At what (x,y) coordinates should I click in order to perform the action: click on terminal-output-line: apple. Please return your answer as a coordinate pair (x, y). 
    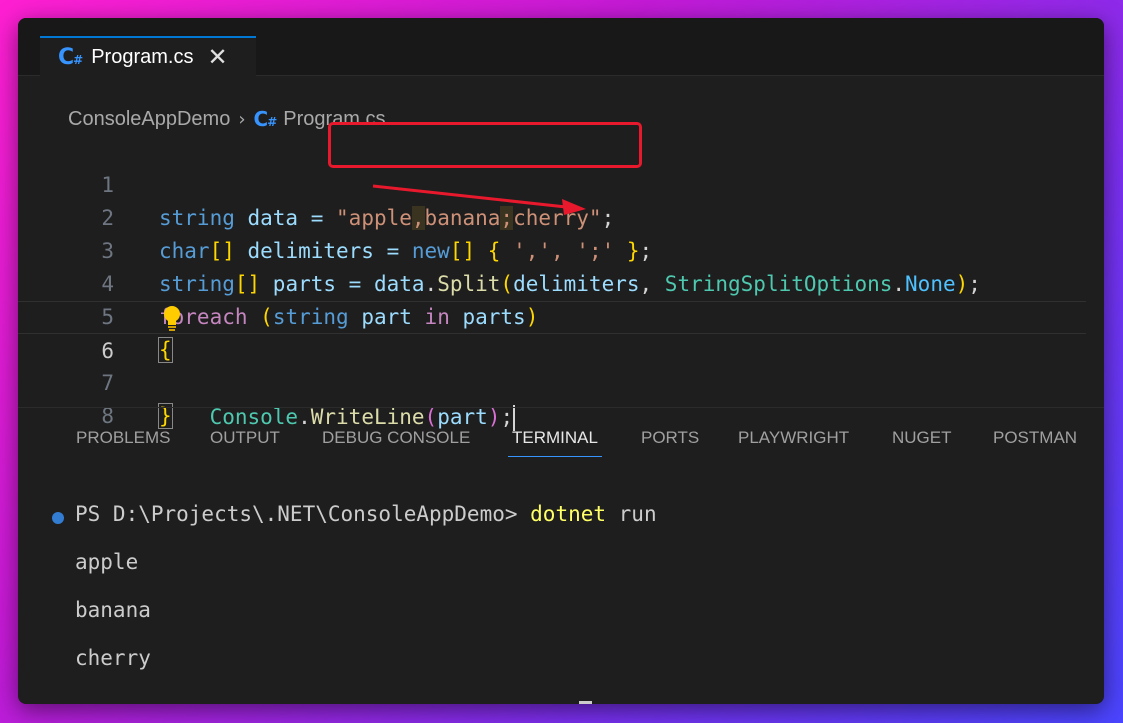
    Looking at the image, I should click on (107, 562).